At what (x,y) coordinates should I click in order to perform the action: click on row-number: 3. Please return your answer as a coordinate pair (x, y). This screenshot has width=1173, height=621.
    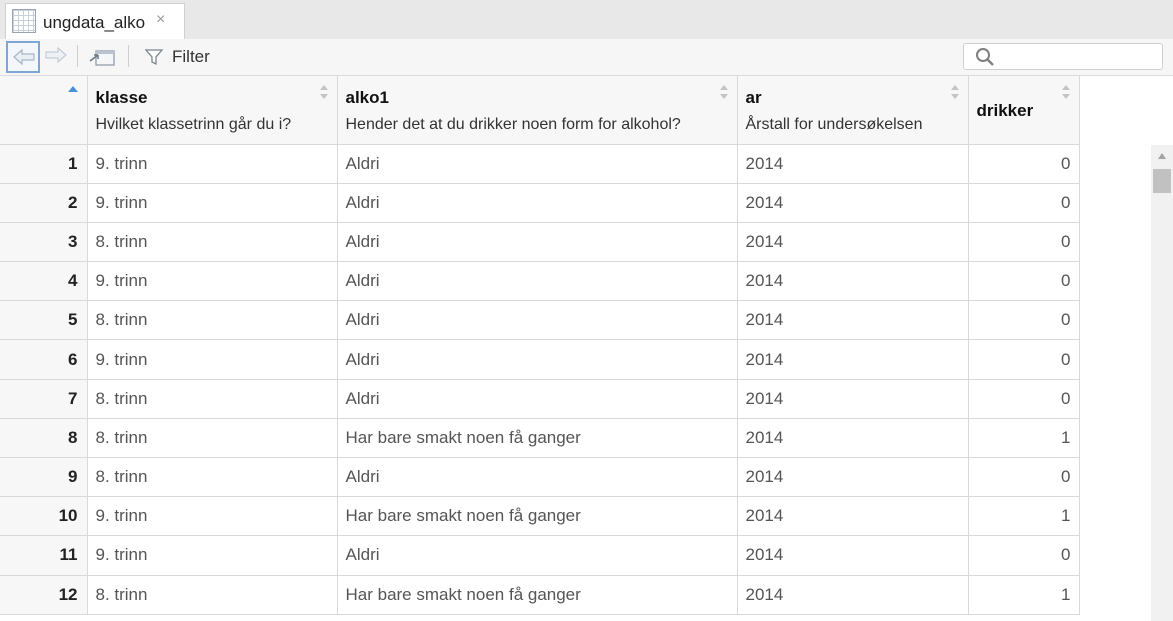
    Looking at the image, I should click on (44, 242).